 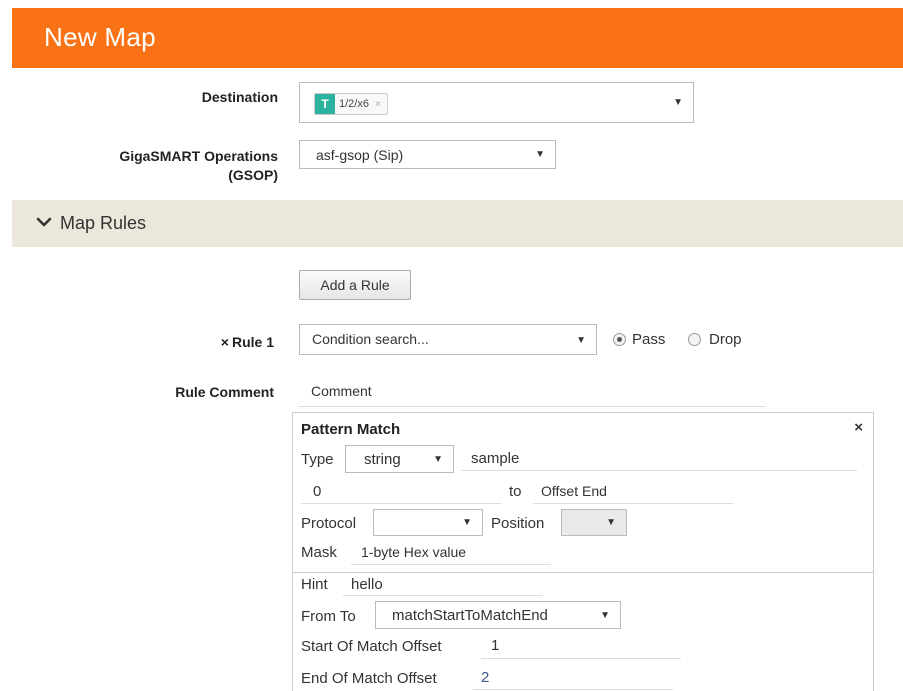 What do you see at coordinates (495, 645) in the screenshot?
I see `start-offset-input: 1` at bounding box center [495, 645].